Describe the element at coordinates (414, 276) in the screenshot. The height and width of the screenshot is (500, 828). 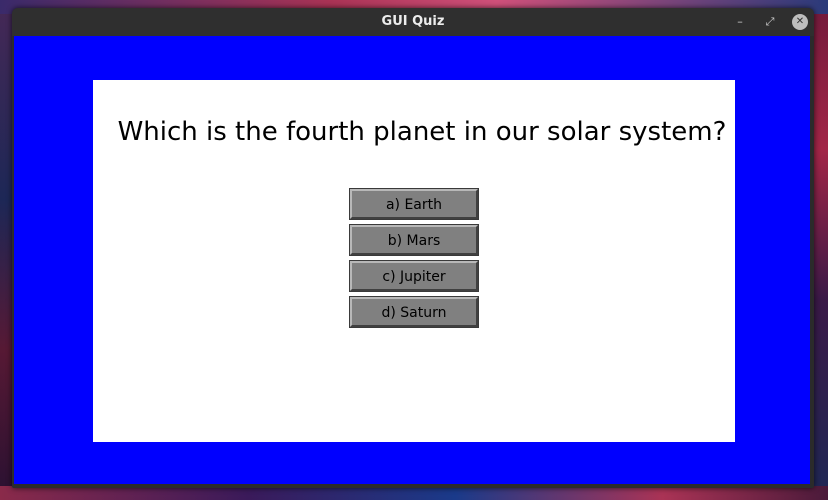
I see `answer-button-c: c) Jupiter` at that location.